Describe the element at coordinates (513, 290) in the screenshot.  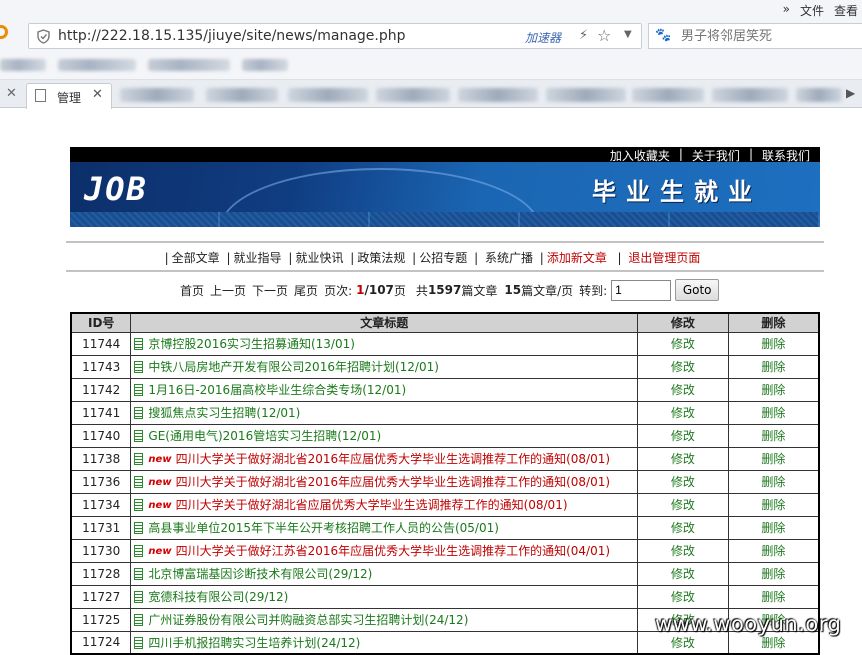
I see `per-page: 15` at that location.